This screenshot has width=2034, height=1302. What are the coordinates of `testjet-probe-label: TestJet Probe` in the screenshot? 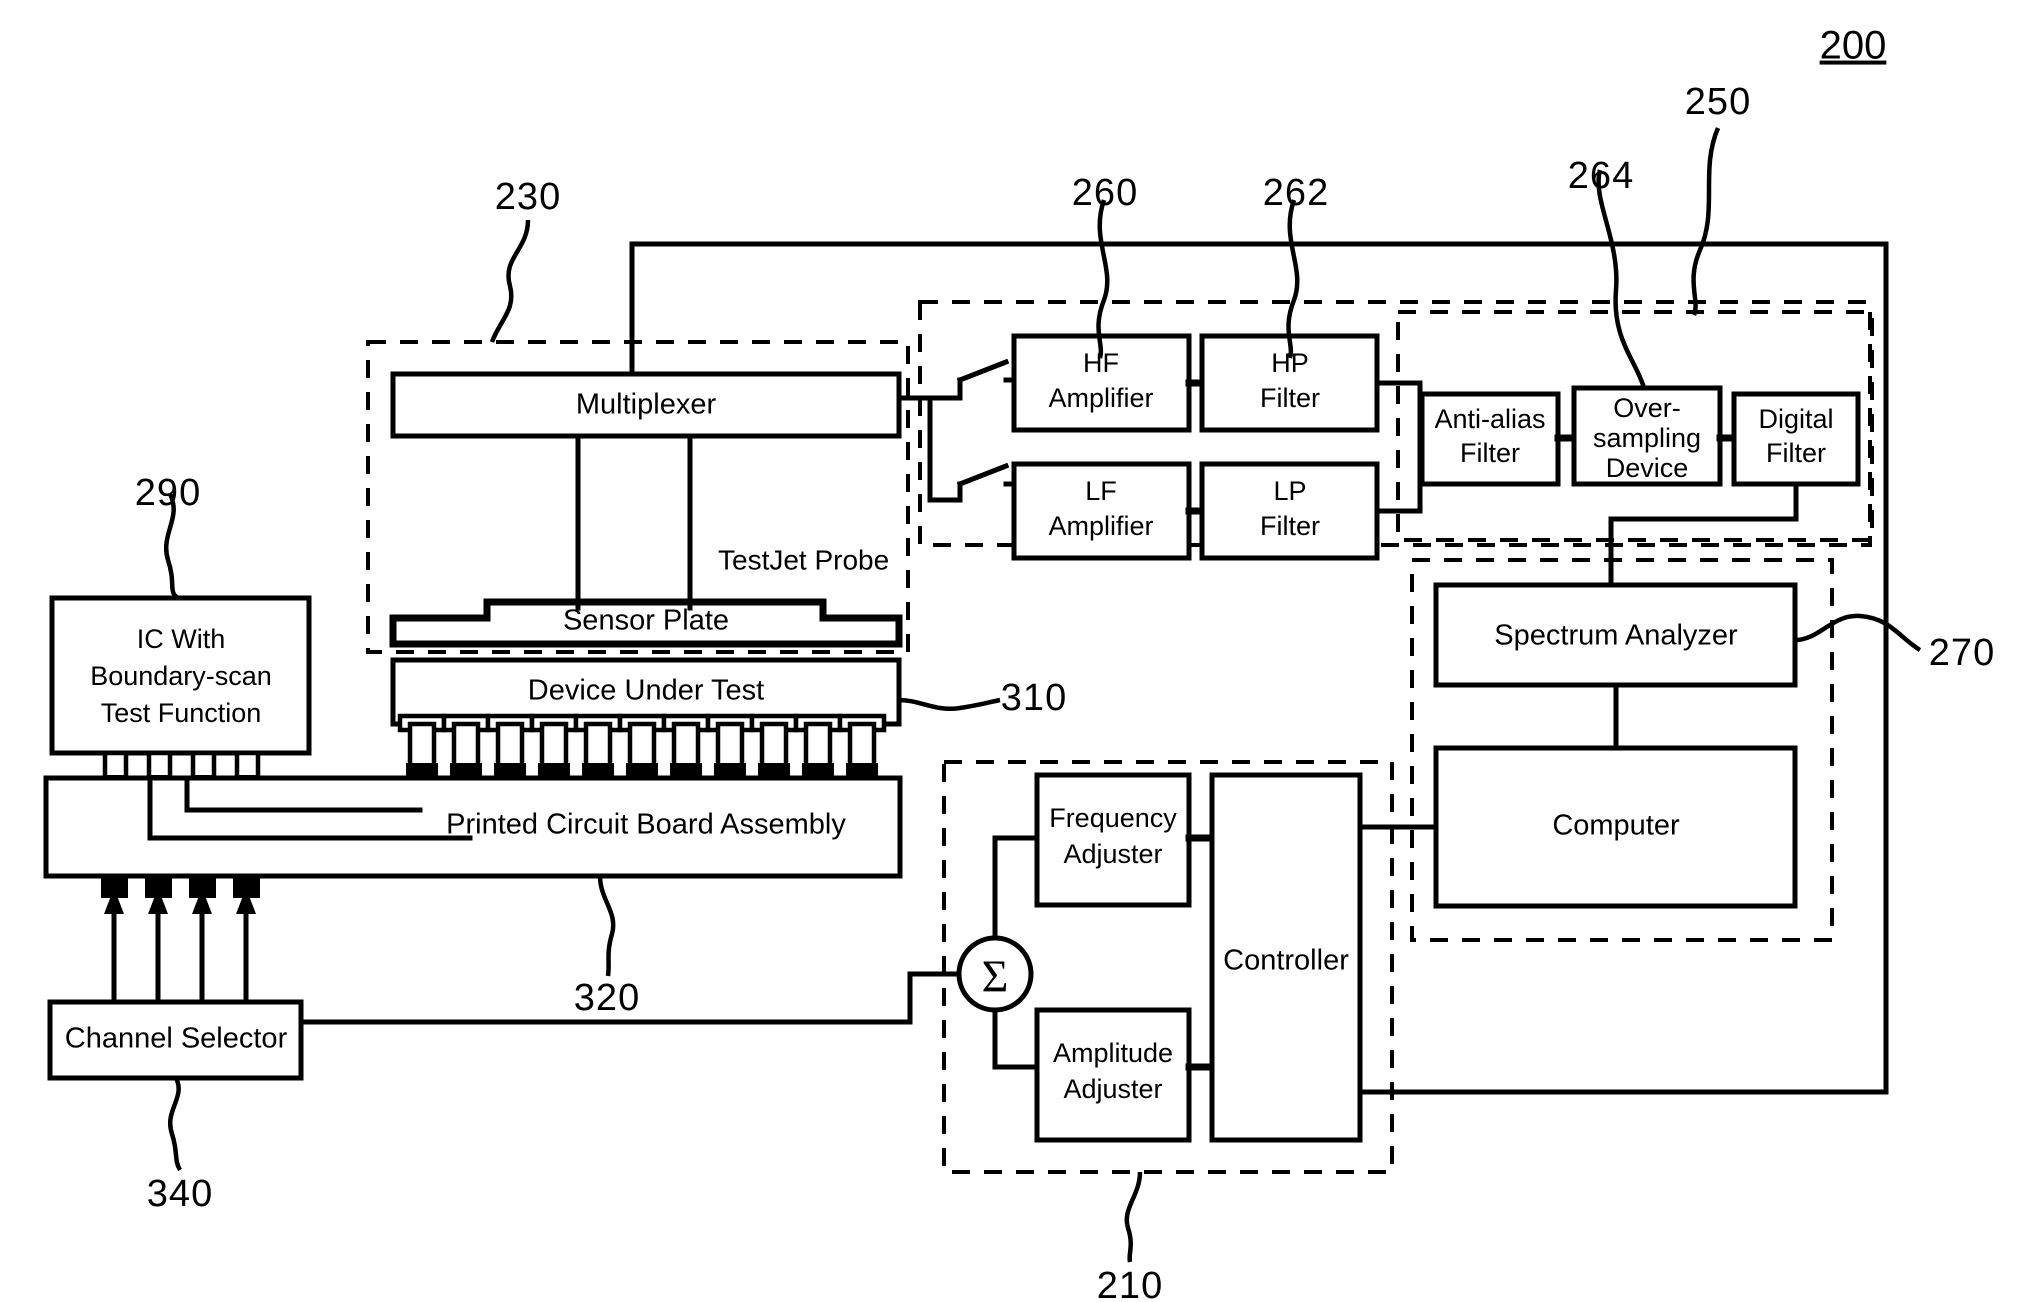 It's located at (803, 559).